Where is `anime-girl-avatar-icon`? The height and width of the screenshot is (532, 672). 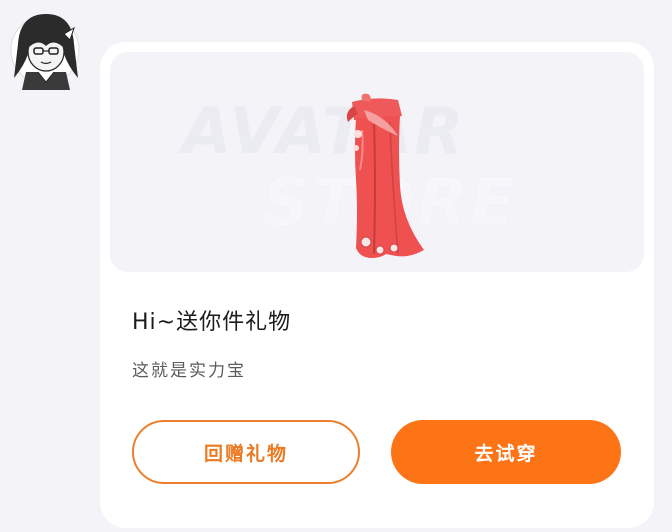
anime-girl-avatar-icon is located at coordinates (45, 52).